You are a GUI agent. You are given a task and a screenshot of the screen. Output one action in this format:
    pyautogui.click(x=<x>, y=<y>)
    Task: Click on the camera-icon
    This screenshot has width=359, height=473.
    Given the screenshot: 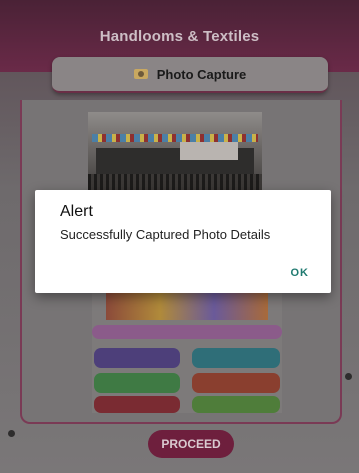 What is the action you would take?
    pyautogui.click(x=140, y=74)
    